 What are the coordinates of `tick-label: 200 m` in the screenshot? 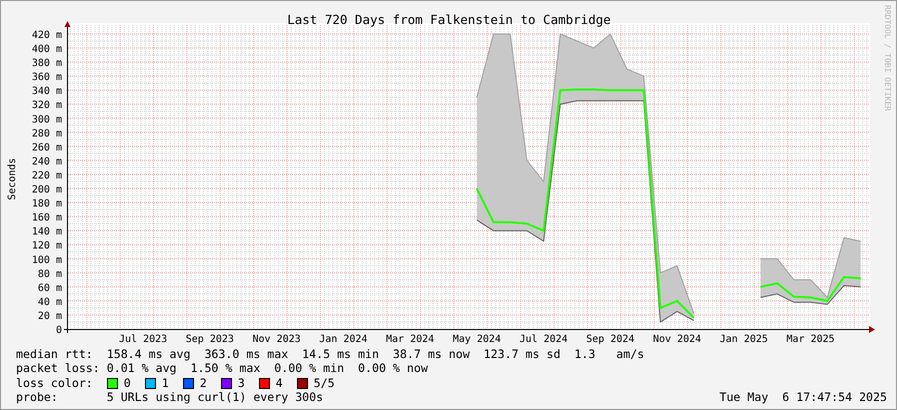 It's located at (47, 190).